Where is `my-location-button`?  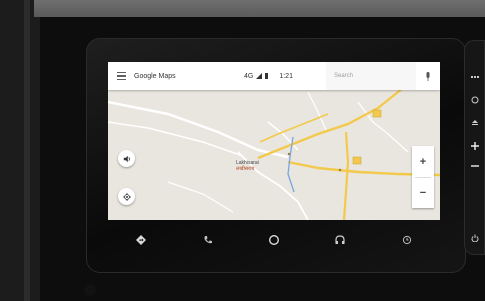 my-location-button is located at coordinates (126, 196).